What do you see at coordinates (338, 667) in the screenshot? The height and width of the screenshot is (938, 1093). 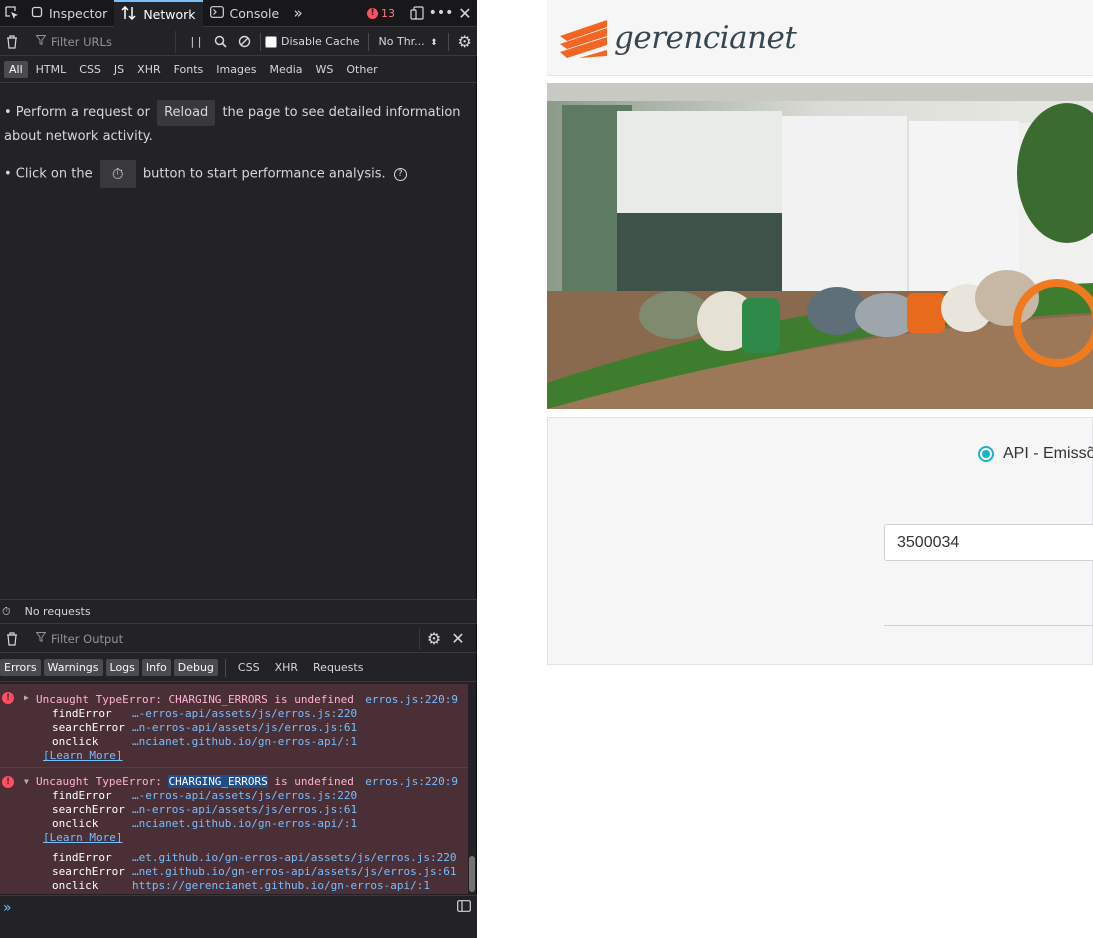 I see `filter-requests-console: Requests` at bounding box center [338, 667].